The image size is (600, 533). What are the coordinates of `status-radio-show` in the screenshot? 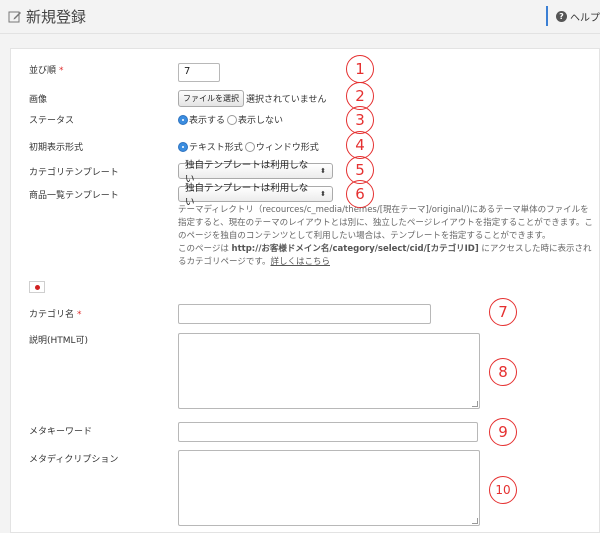 It's located at (183, 119).